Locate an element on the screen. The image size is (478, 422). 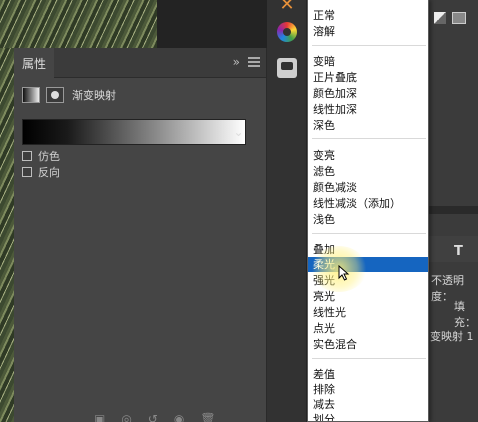
blend-option: 深色 is located at coordinates (368, 125).